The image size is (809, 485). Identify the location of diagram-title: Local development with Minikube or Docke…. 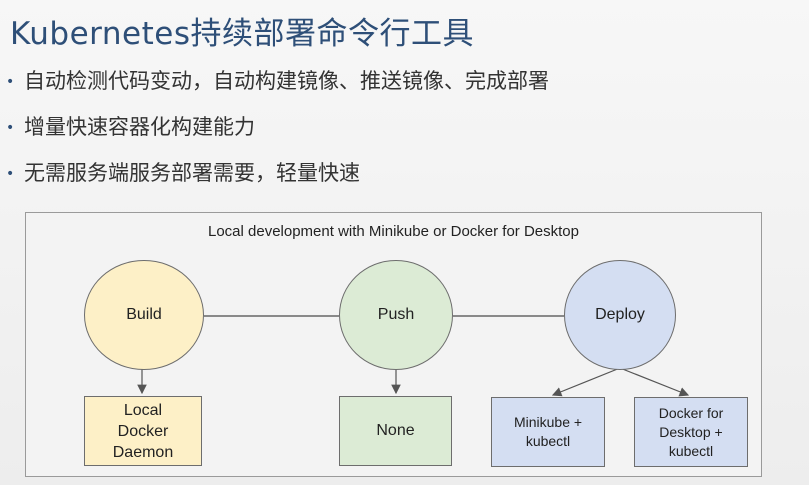
(393, 231).